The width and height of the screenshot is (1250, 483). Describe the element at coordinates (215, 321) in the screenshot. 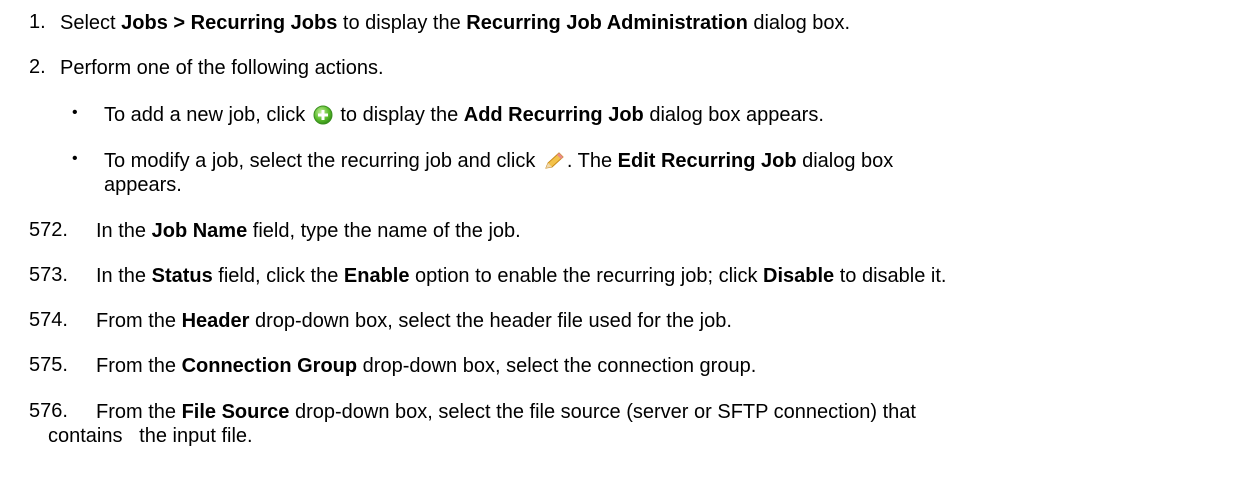

I see `field-name: Header` at that location.